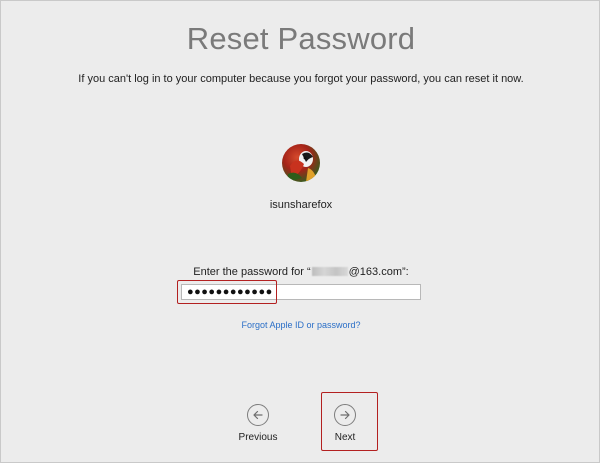 This screenshot has width=600, height=463. What do you see at coordinates (230, 292) in the screenshot?
I see `password-masked-value: ●●●●●●●●●●●●` at bounding box center [230, 292].